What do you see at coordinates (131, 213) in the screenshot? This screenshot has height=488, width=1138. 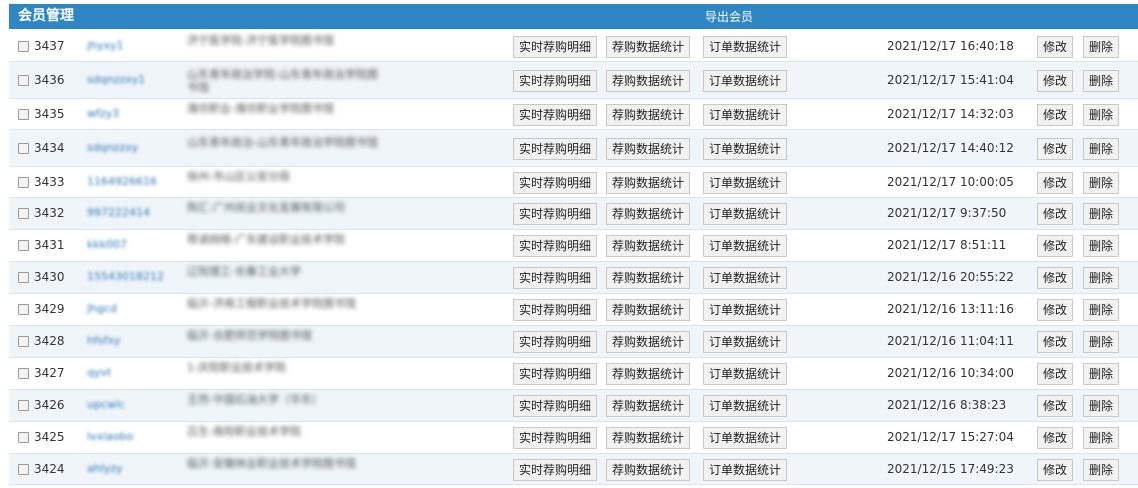 I see `member-username-link: 997222414` at bounding box center [131, 213].